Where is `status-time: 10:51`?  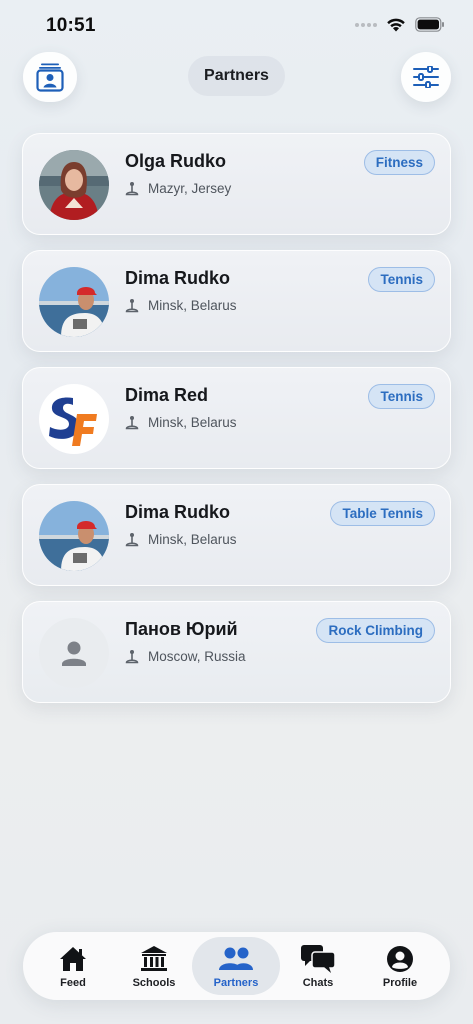 status-time: 10:51 is located at coordinates (71, 25).